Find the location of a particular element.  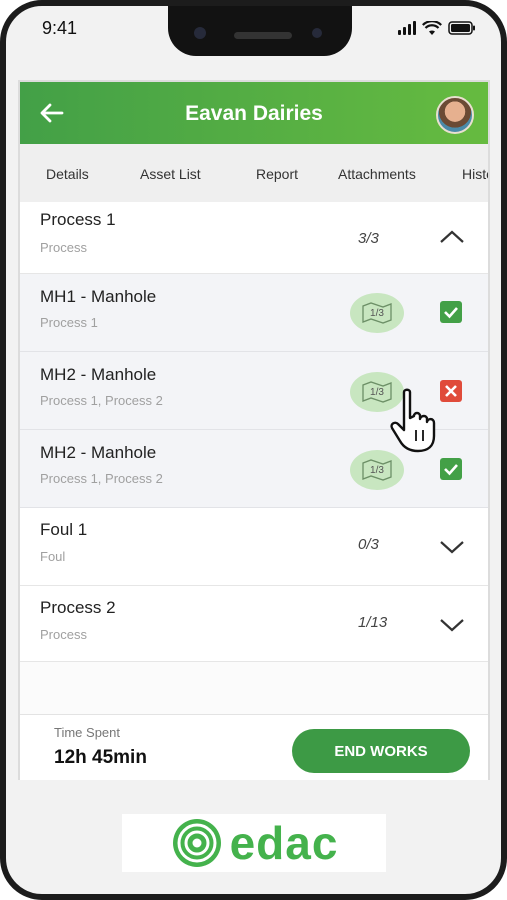

tab-attachments: Attachments is located at coordinates (377, 174).